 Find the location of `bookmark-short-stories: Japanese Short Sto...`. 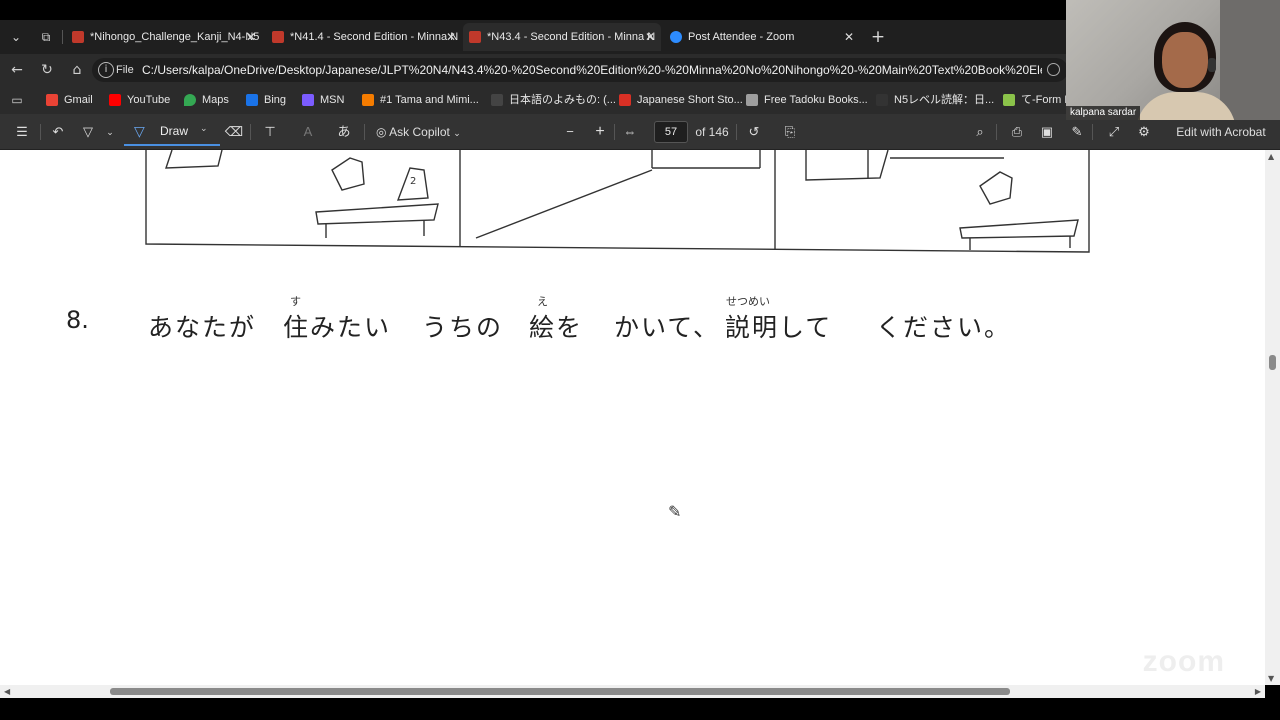

bookmark-short-stories: Japanese Short Sto... is located at coordinates (681, 100).